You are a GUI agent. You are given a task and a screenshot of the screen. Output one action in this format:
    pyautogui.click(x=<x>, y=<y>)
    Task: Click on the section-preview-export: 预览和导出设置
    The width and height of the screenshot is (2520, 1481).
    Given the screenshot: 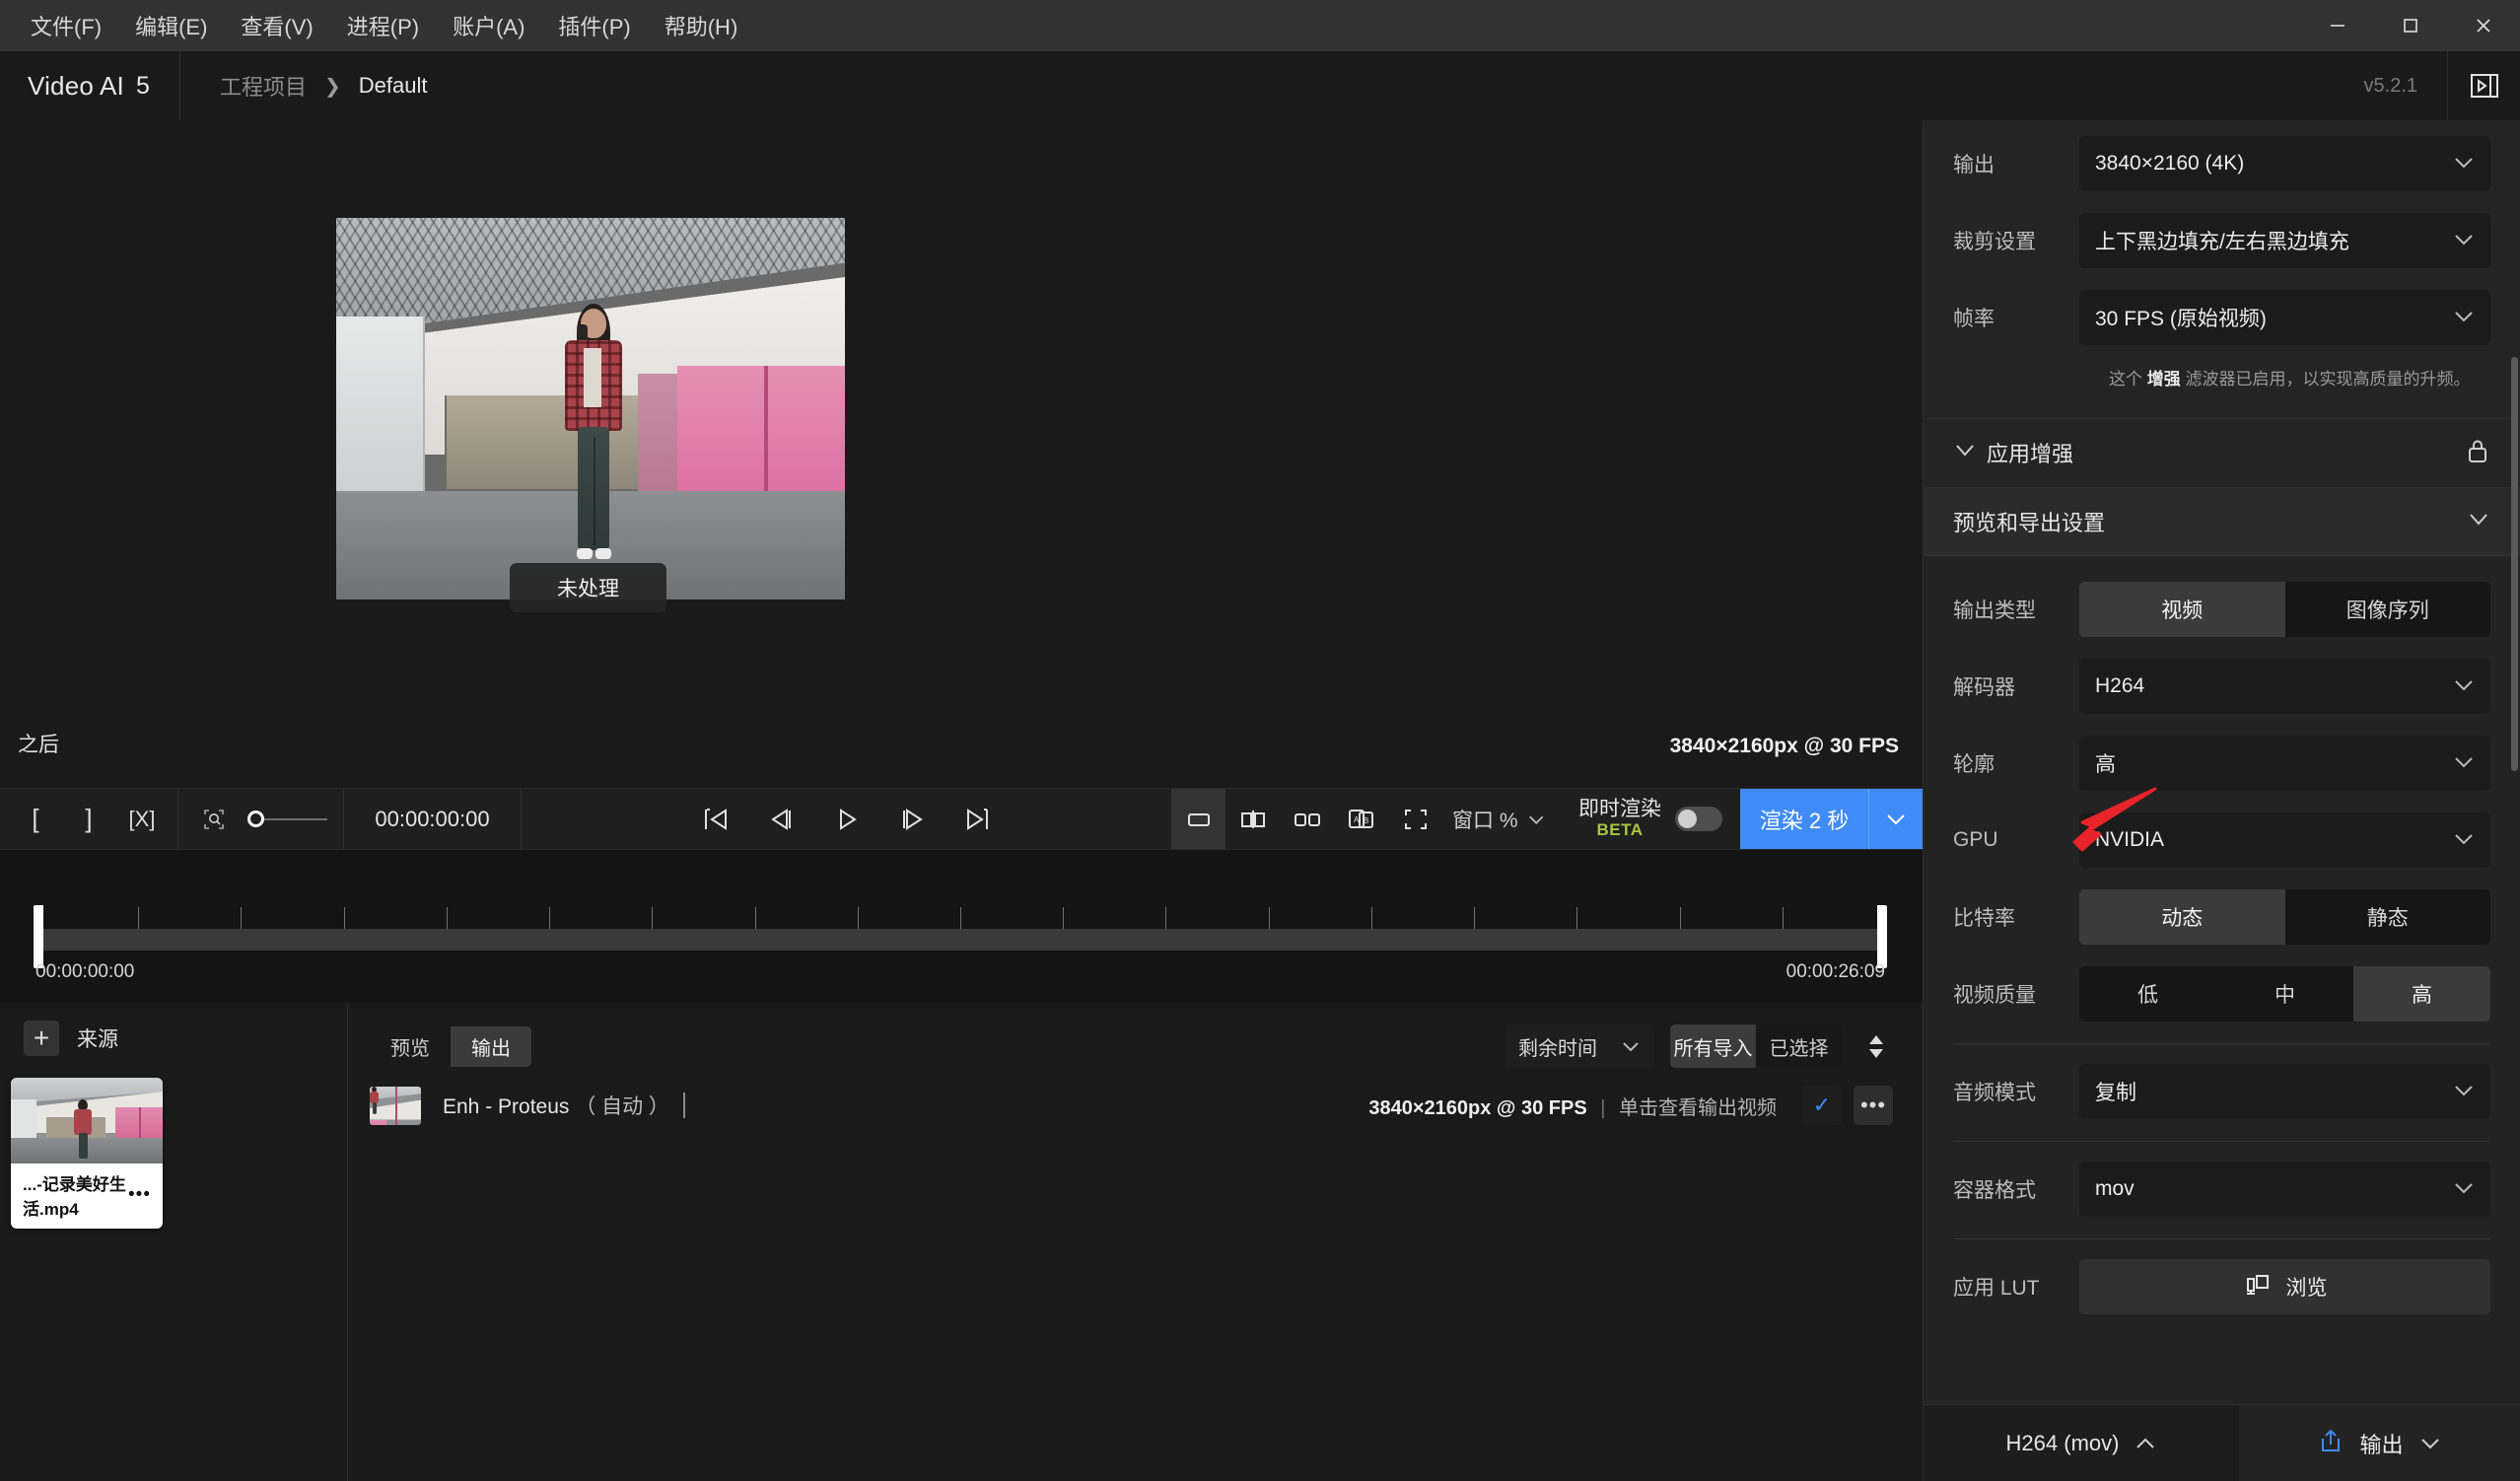 What is the action you would take?
    pyautogui.click(x=2222, y=521)
    